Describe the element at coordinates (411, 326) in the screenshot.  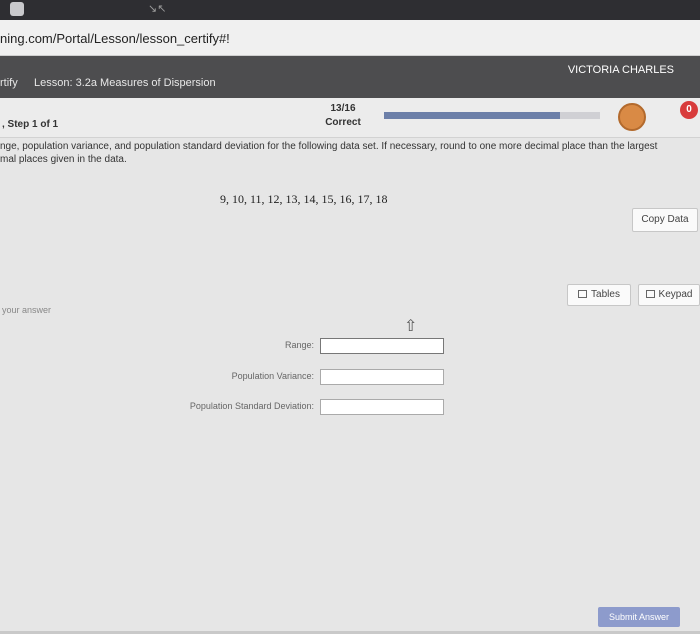
I see `mouse-pointer-icon: ⇧` at that location.